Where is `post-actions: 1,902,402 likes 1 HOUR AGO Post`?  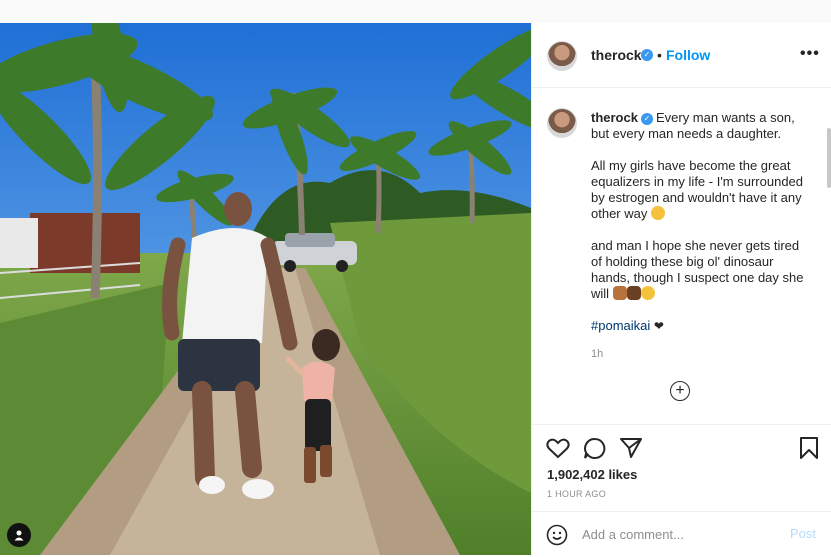
post-actions: 1,902,402 likes 1 HOUR AGO Post is located at coordinates (681, 490).